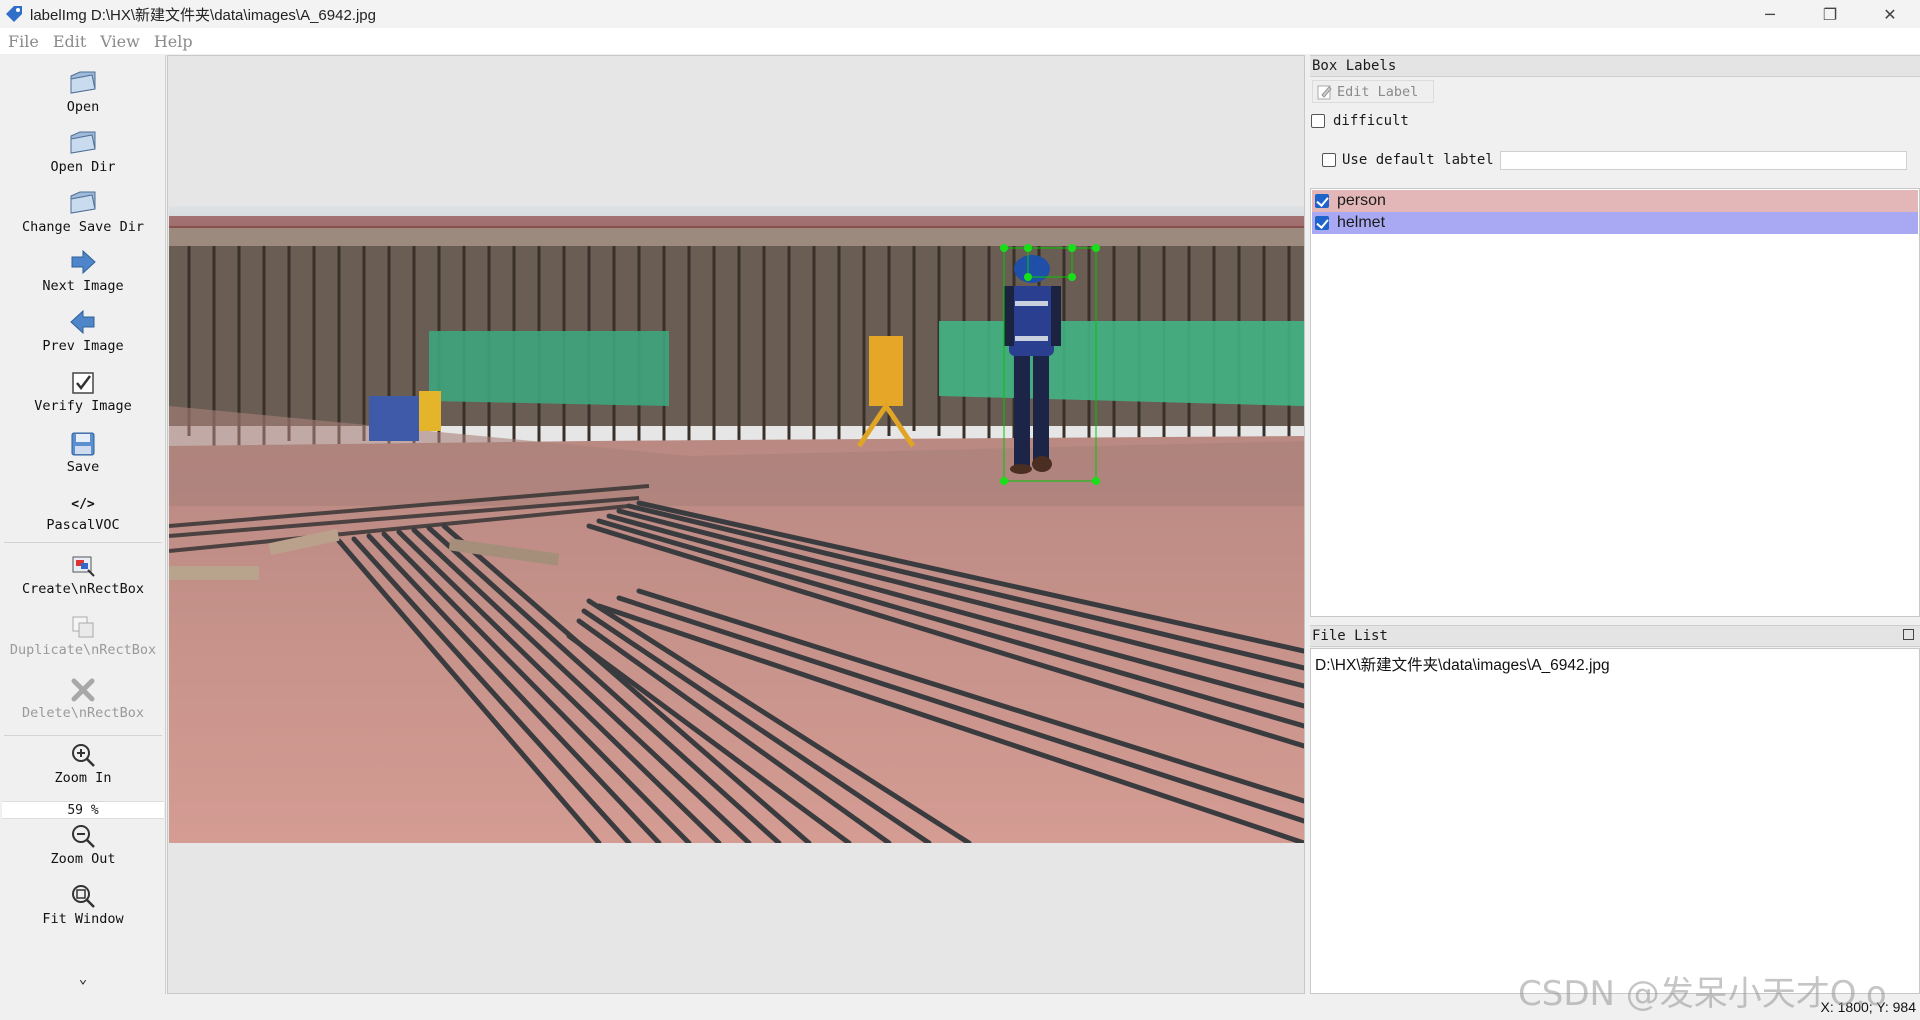 This screenshot has height=1020, width=1920. What do you see at coordinates (83, 262) in the screenshot?
I see `arrow-right-icon` at bounding box center [83, 262].